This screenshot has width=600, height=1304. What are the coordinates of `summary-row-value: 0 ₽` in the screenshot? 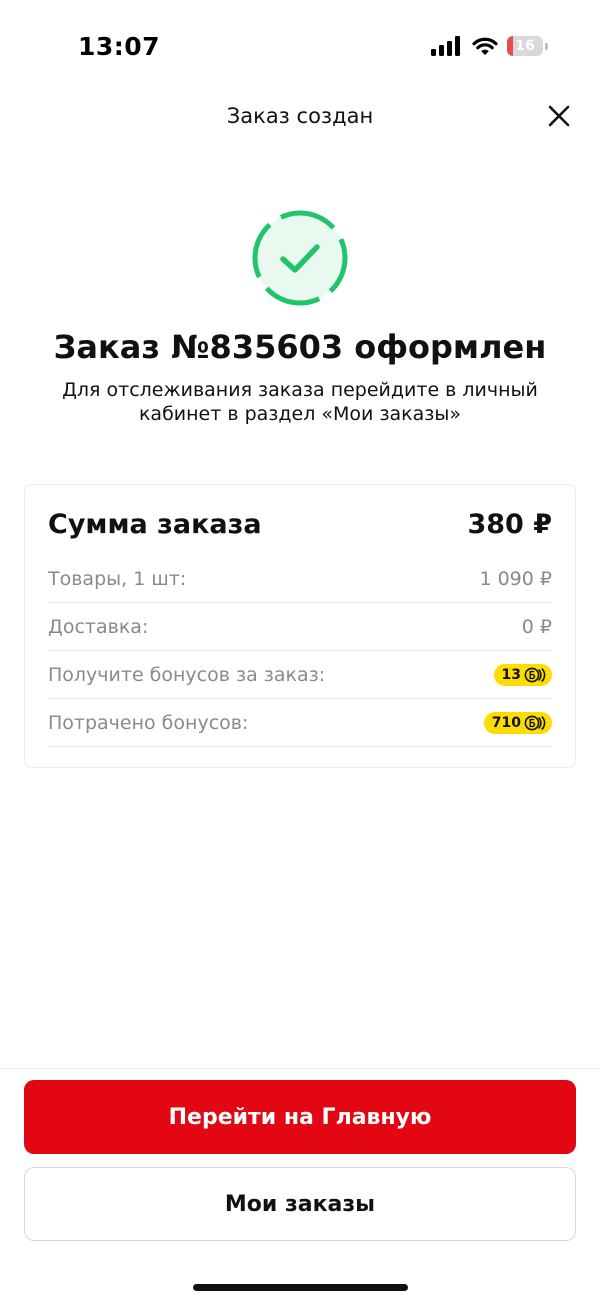 It's located at (536, 626).